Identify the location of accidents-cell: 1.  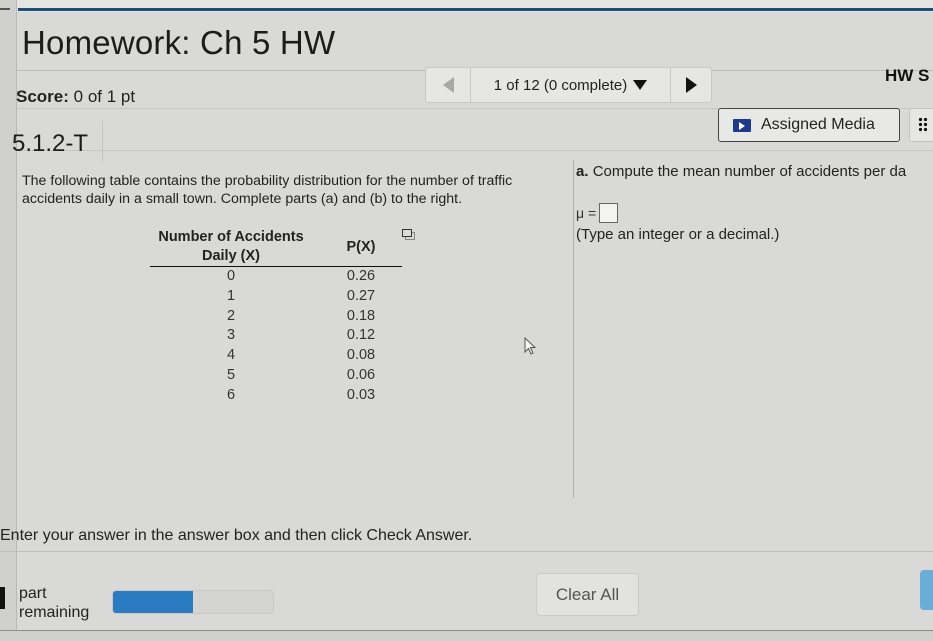
(231, 295).